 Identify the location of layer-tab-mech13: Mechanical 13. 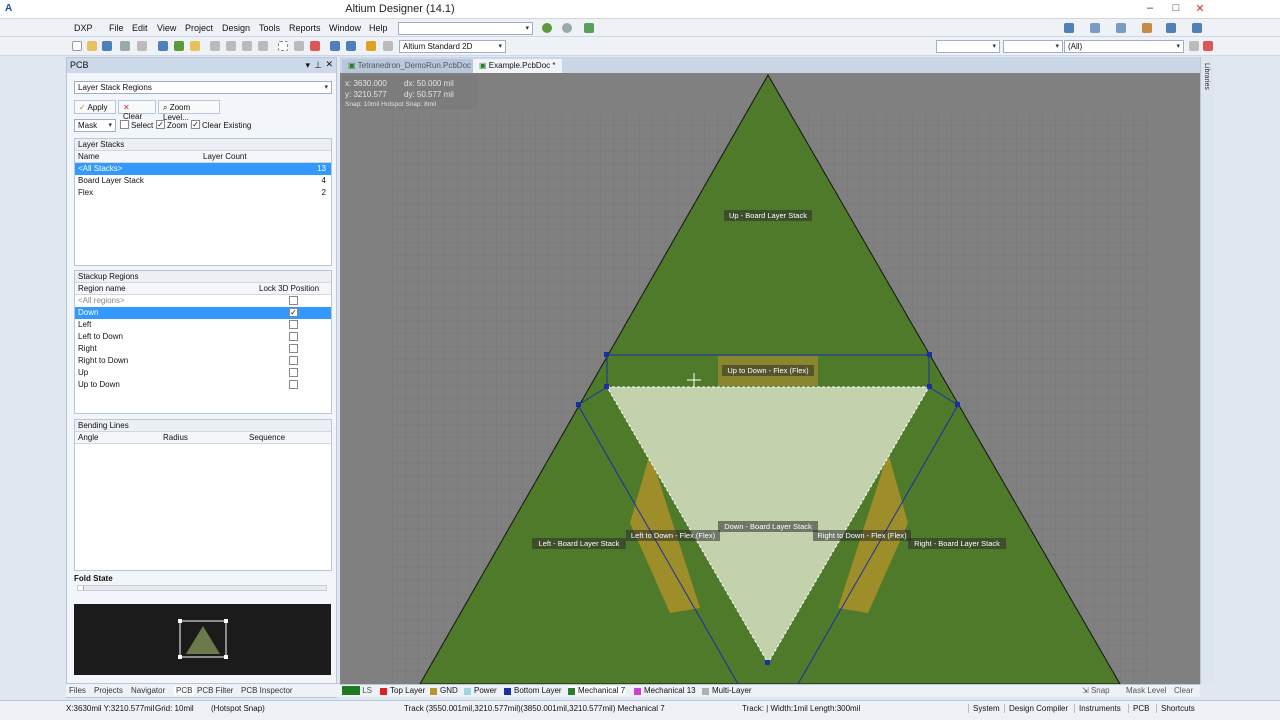
(665, 690).